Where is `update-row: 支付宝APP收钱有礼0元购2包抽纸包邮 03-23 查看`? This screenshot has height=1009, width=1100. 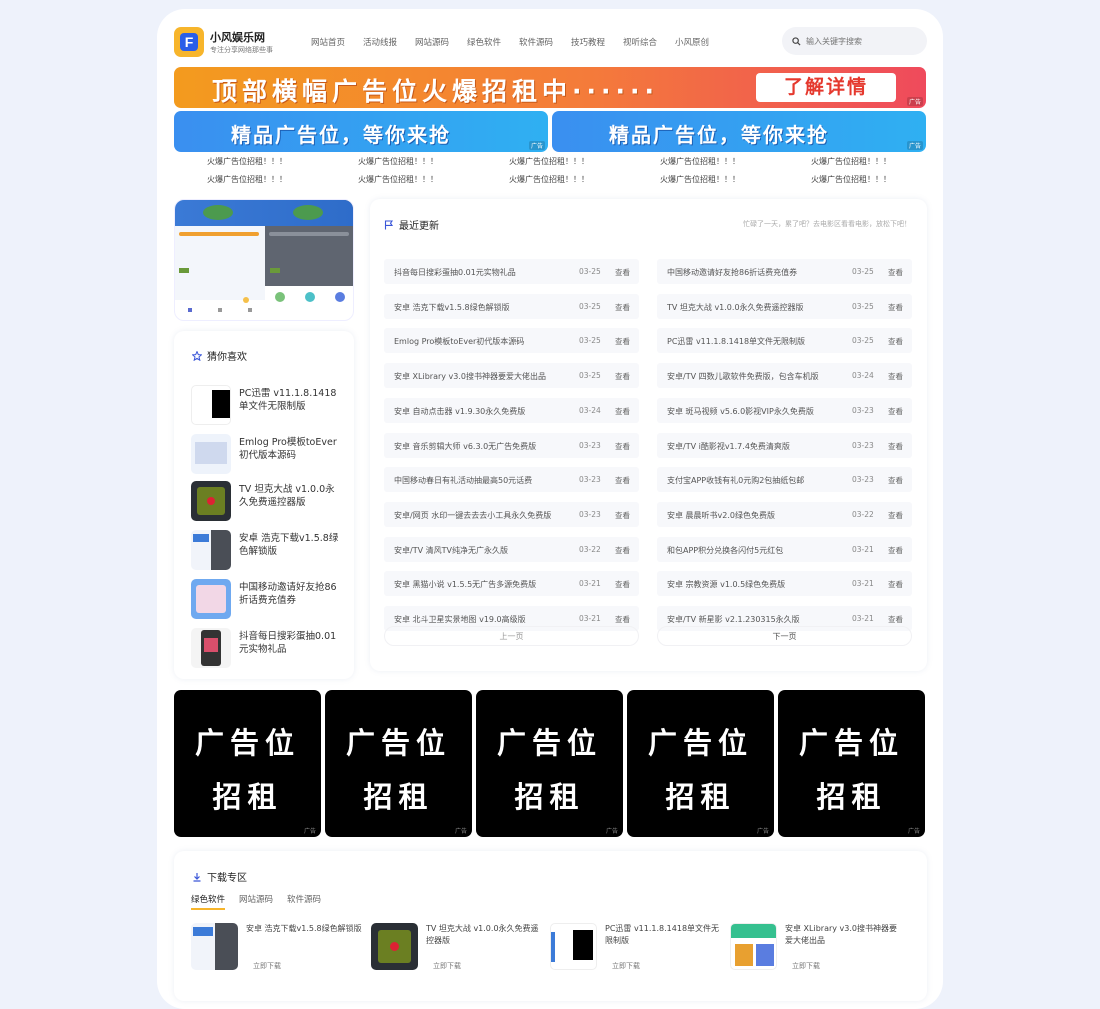 update-row: 支付宝APP收钱有礼0元购2包抽纸包邮 03-23 查看 is located at coordinates (784, 480).